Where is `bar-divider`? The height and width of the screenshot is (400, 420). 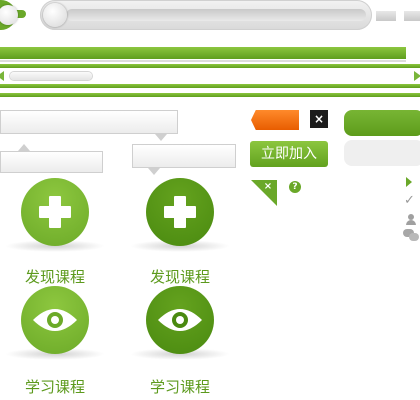 bar-divider is located at coordinates (203, 61).